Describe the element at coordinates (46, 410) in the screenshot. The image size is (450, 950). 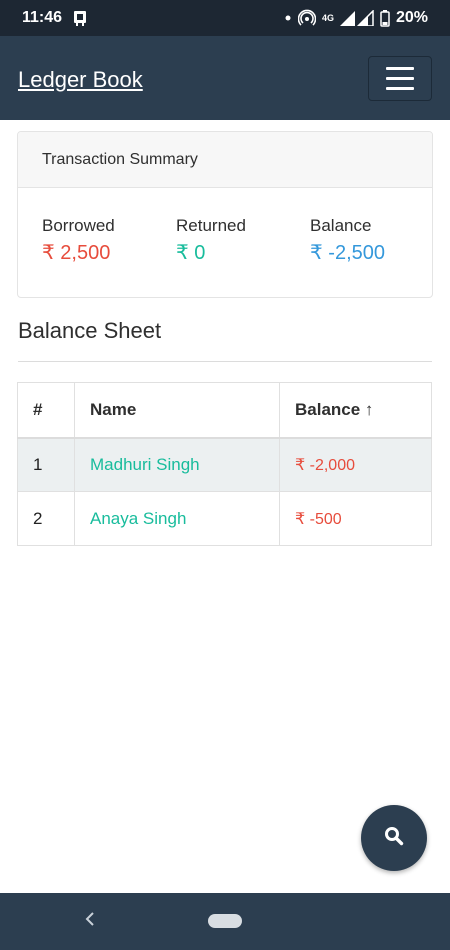
I see `column-header-number: #` at that location.